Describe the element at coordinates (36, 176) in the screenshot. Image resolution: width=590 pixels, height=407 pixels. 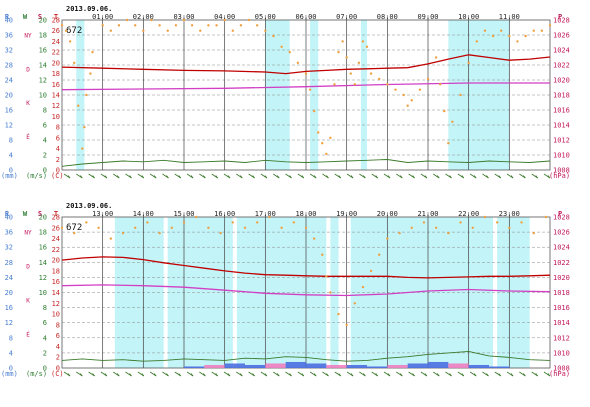
I see `unit-label-ms: (m/s)` at that location.